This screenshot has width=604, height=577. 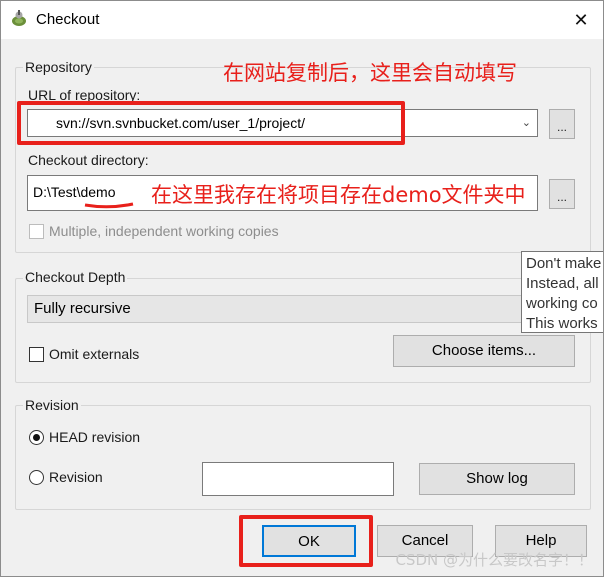 What do you see at coordinates (494, 560) in the screenshot?
I see `watermark: CSDN @为什么要改名字！！` at bounding box center [494, 560].